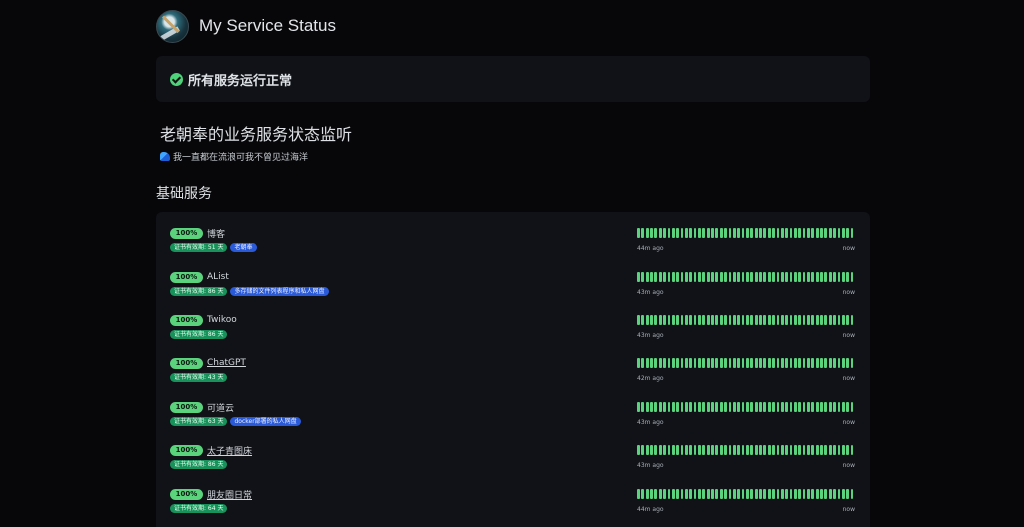 This screenshot has width=1024, height=527. Describe the element at coordinates (229, 494) in the screenshot. I see `service-name: 朋友圈日常` at that location.